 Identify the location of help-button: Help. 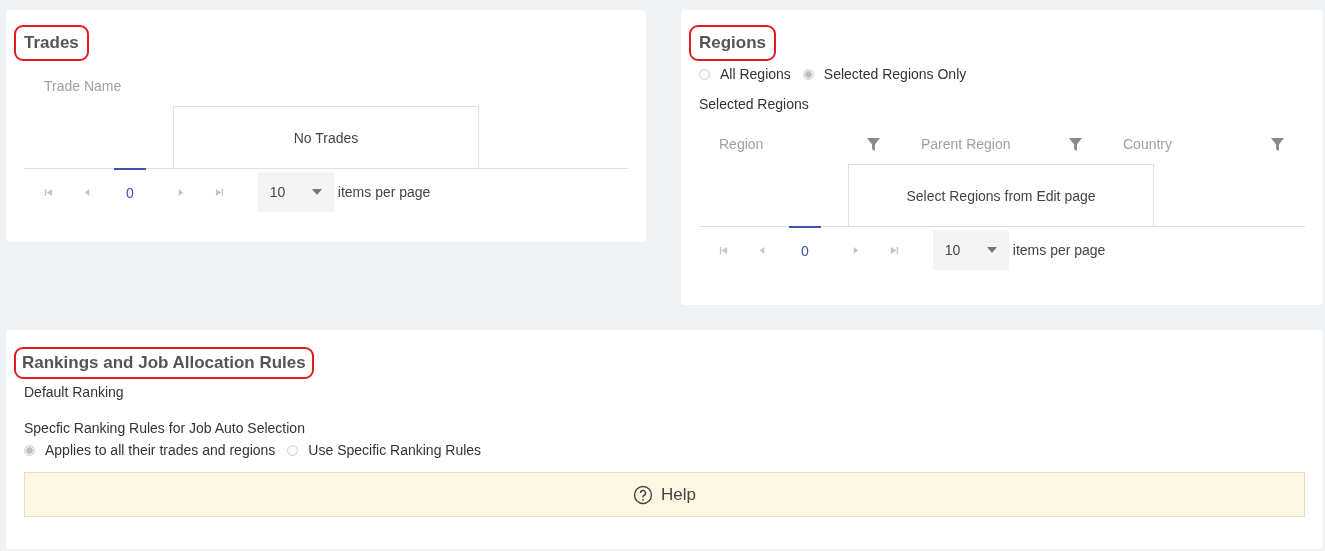
(664, 494).